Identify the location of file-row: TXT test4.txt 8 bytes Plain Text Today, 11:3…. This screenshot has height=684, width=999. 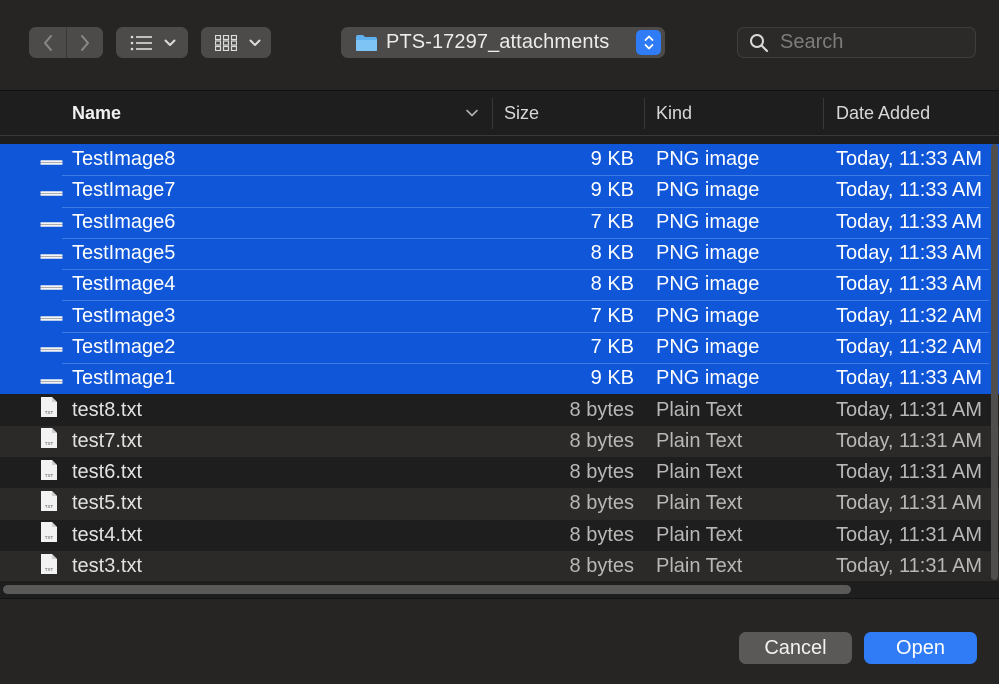
(499, 535).